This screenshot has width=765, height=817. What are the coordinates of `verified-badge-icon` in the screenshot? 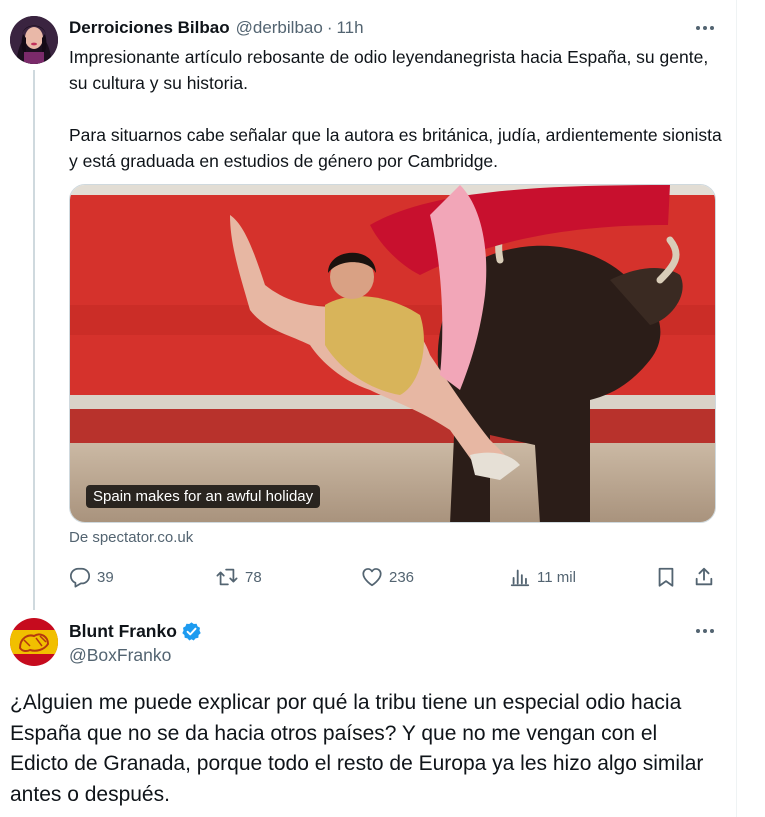 It's located at (191, 631).